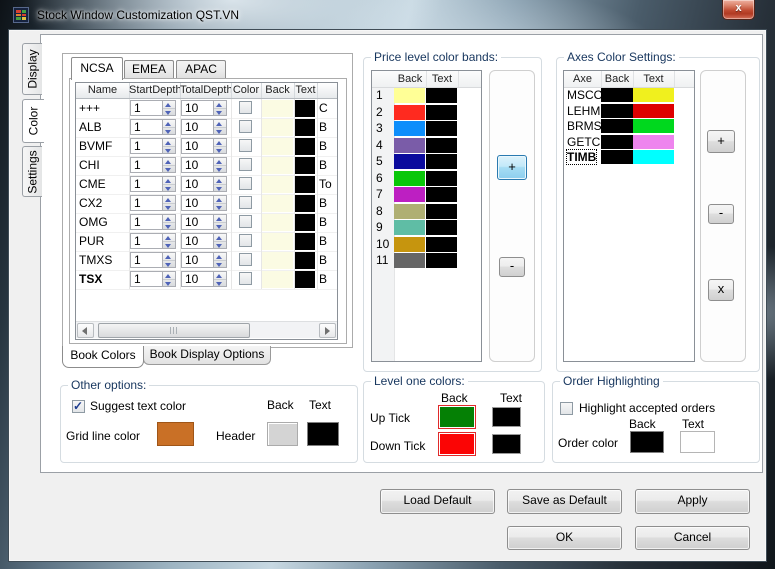 The image size is (775, 569). Describe the element at coordinates (32, 171) in the screenshot. I see `tab-settings: Settings` at that location.